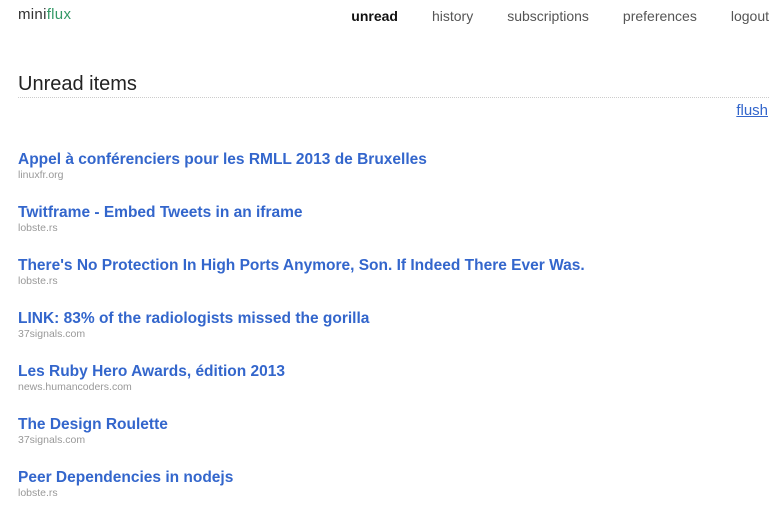 This screenshot has height=521, width=781. Describe the element at coordinates (452, 16) in the screenshot. I see `nav-history: history` at that location.